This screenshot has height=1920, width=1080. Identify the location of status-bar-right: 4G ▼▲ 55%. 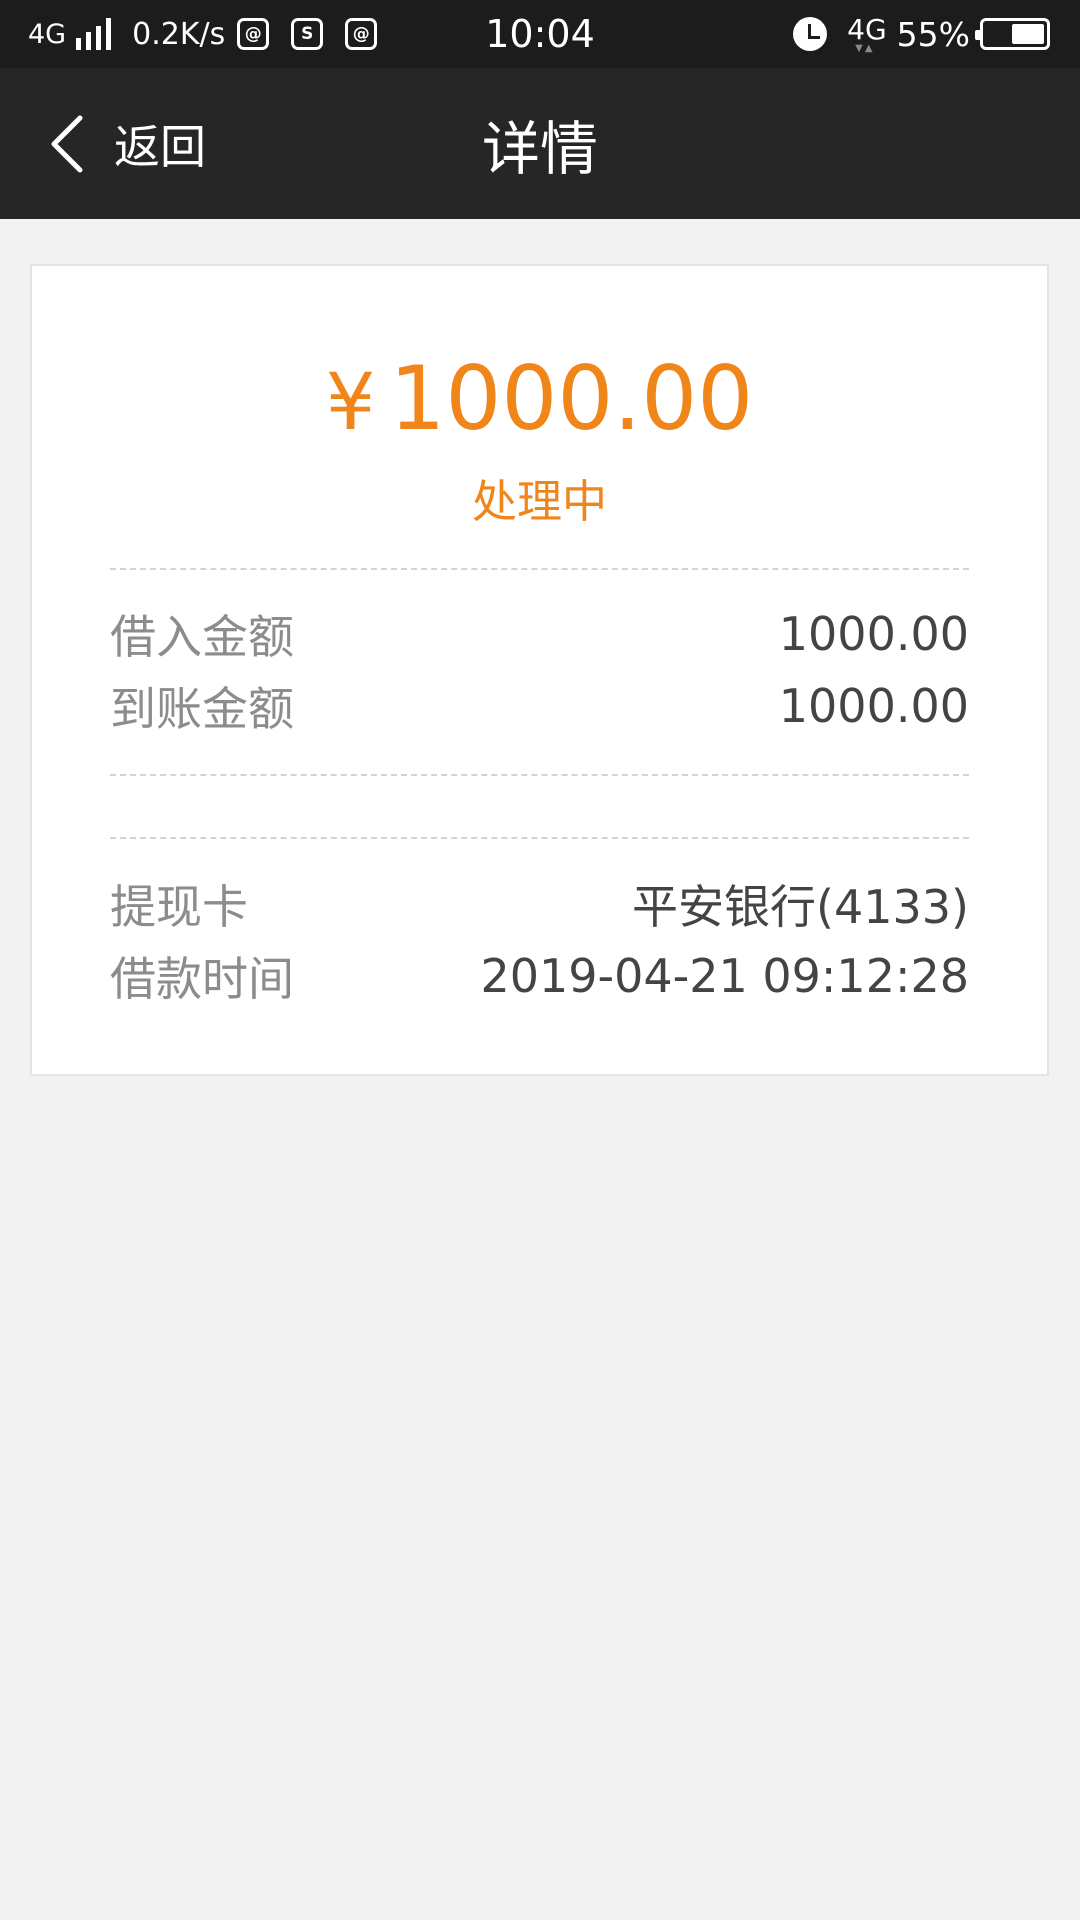
(921, 34).